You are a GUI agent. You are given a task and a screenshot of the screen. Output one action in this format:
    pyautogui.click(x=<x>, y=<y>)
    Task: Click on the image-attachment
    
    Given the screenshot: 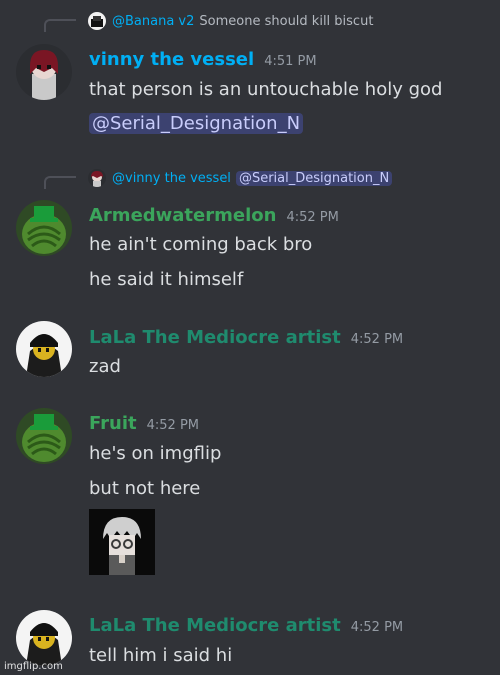 What is the action you would take?
    pyautogui.click(x=122, y=542)
    